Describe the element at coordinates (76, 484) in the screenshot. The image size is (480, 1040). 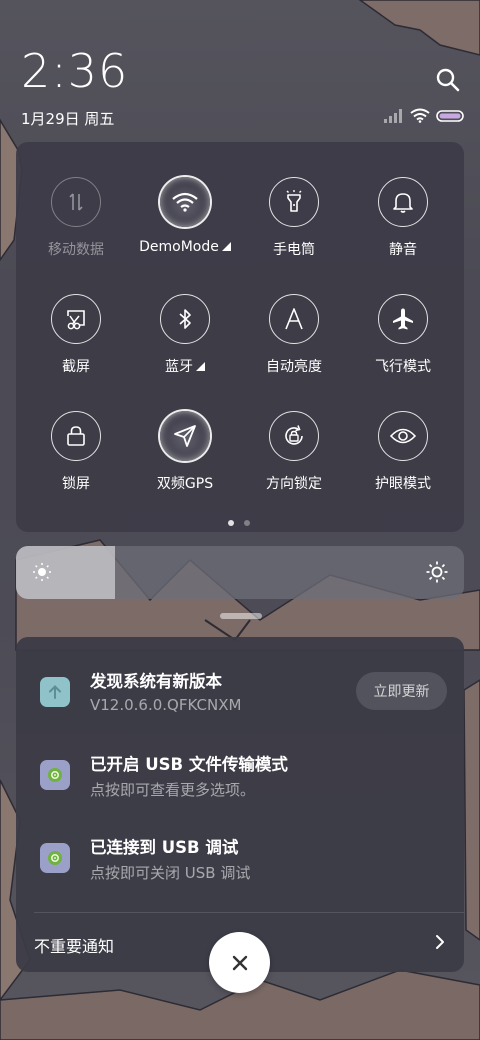
I see `tile-label: 锁屏` at that location.